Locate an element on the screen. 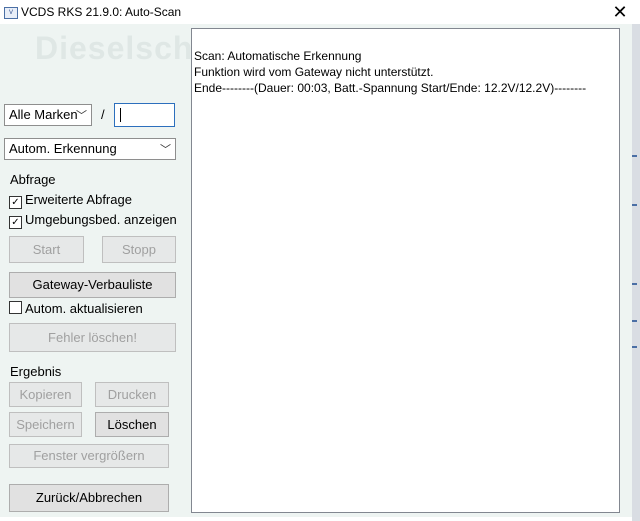 The height and width of the screenshot is (521, 640). mode-select: Autom. Erkennung ﹀ is located at coordinates (90, 149).